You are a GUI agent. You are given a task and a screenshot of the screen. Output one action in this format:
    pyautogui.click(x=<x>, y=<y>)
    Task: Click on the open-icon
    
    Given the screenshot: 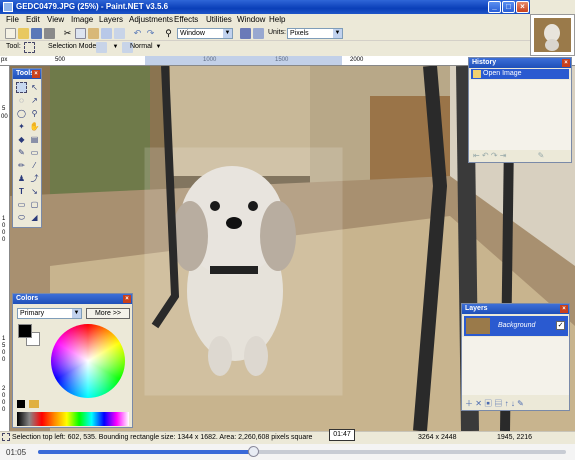 What is the action you would take?
    pyautogui.click(x=23, y=33)
    